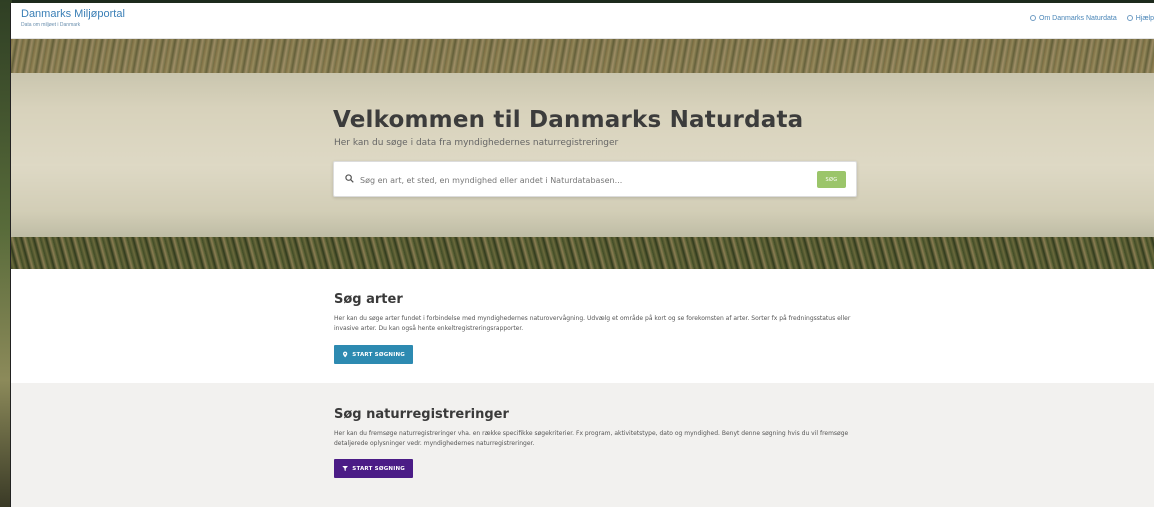 This screenshot has width=1154, height=507. I want to click on grass-image-top, so click(582, 56).